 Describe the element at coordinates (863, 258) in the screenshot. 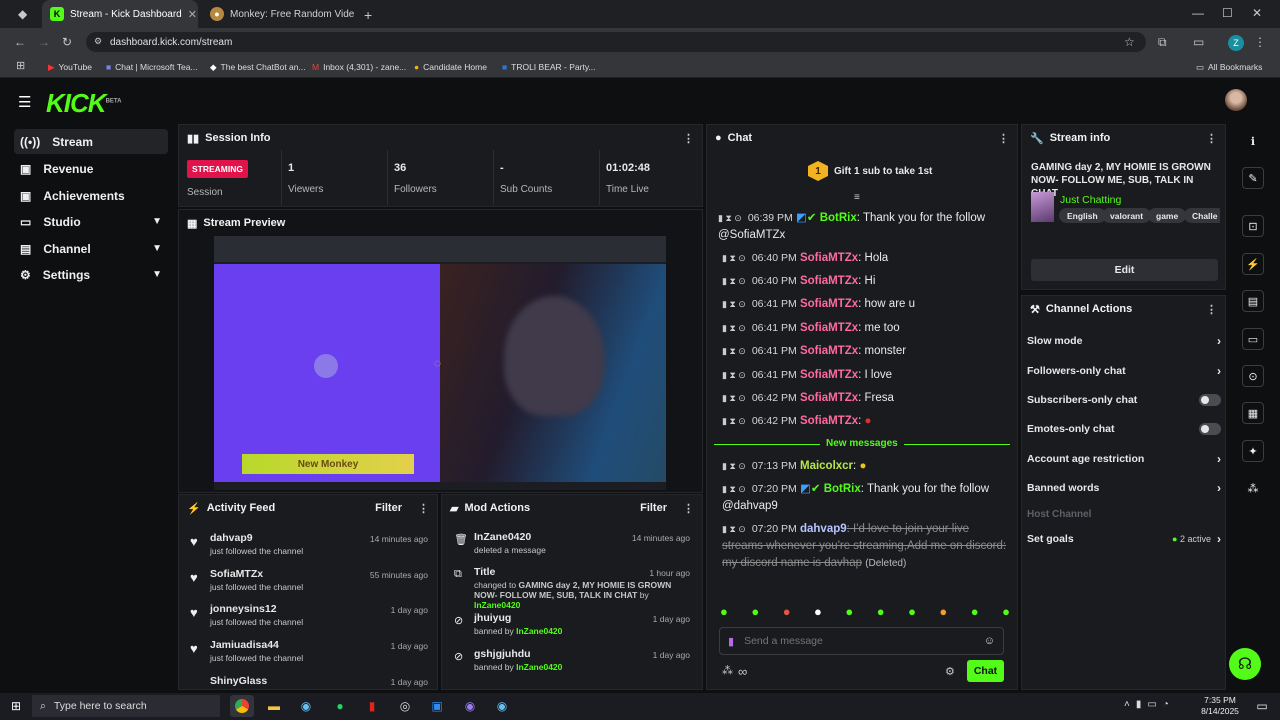

I see `chat-message: ▮ ⧗ ⊙ 06:40 PM SofiaMTZx: Hola` at that location.